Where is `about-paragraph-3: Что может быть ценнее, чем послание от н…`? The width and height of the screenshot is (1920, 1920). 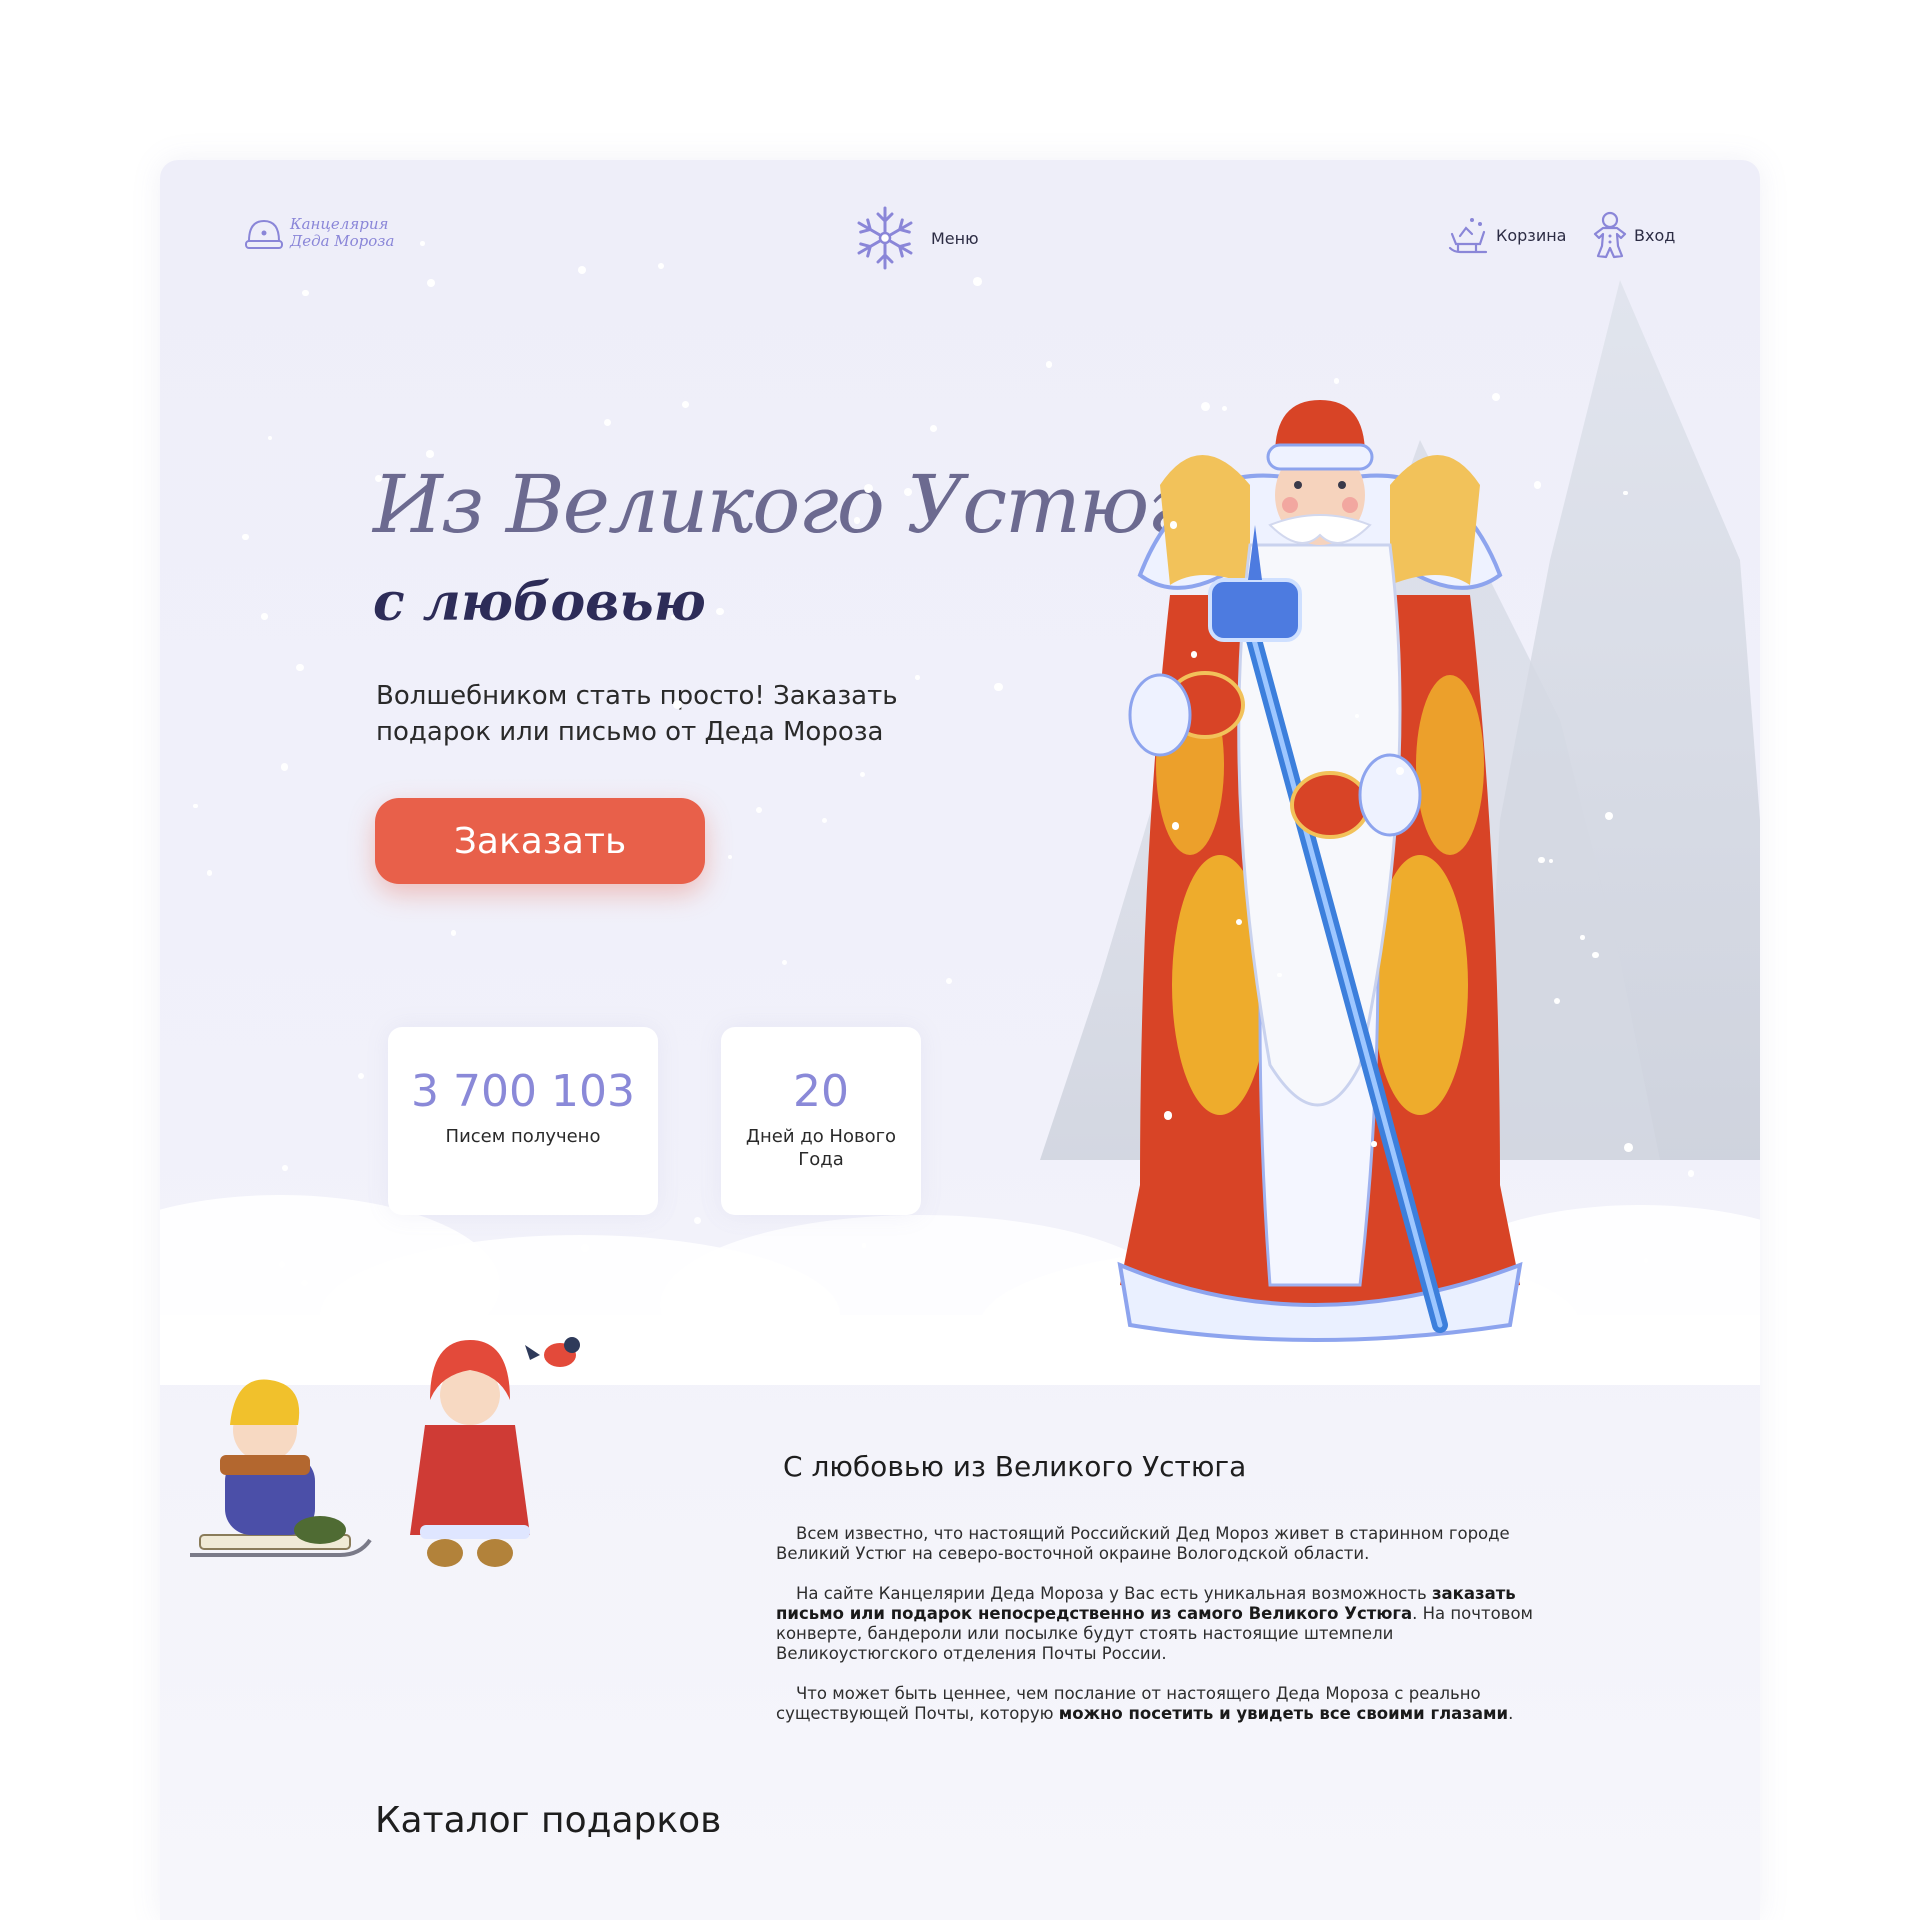
about-paragraph-3: Что может быть ценнее, чем послание от н… is located at coordinates (1166, 1704).